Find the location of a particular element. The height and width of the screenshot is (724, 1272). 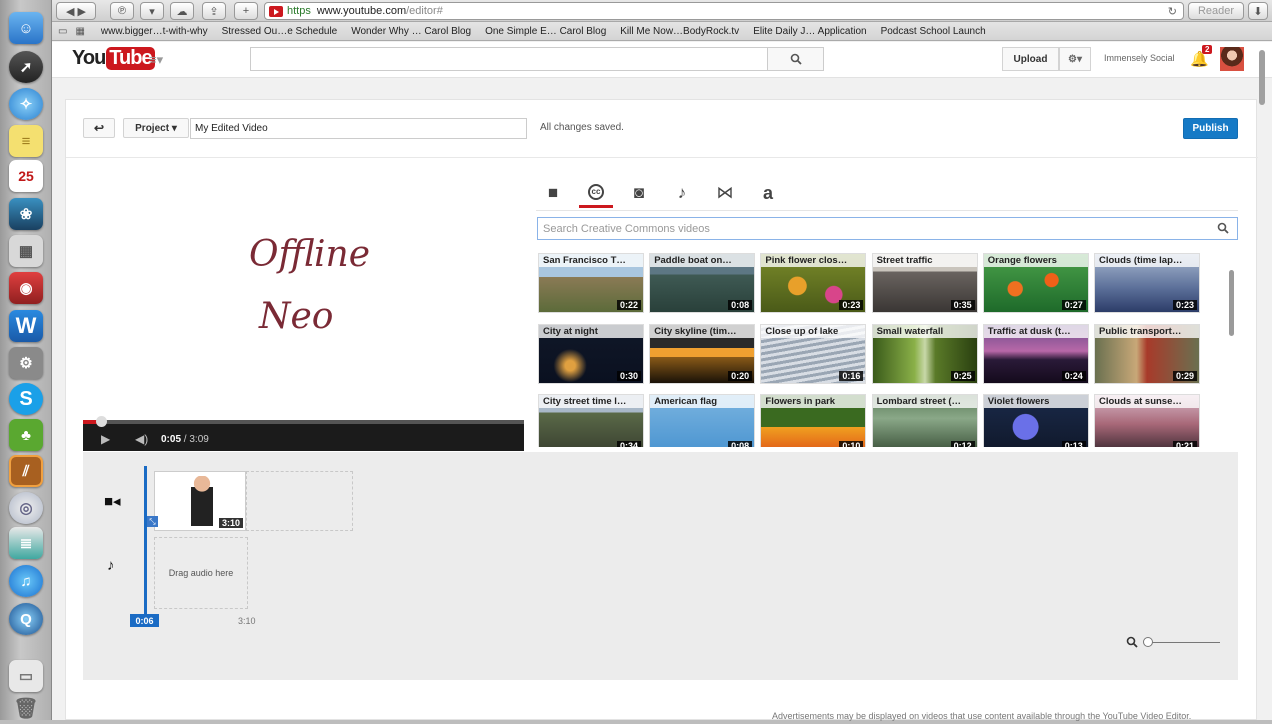

video-thumbnail: American flag 0:08 is located at coordinates (702, 420).